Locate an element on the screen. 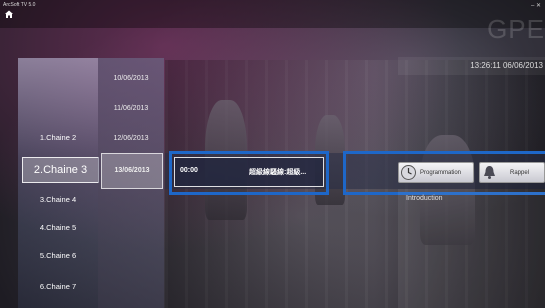 The image size is (545, 308). program-time: 00:00 is located at coordinates (189, 170).